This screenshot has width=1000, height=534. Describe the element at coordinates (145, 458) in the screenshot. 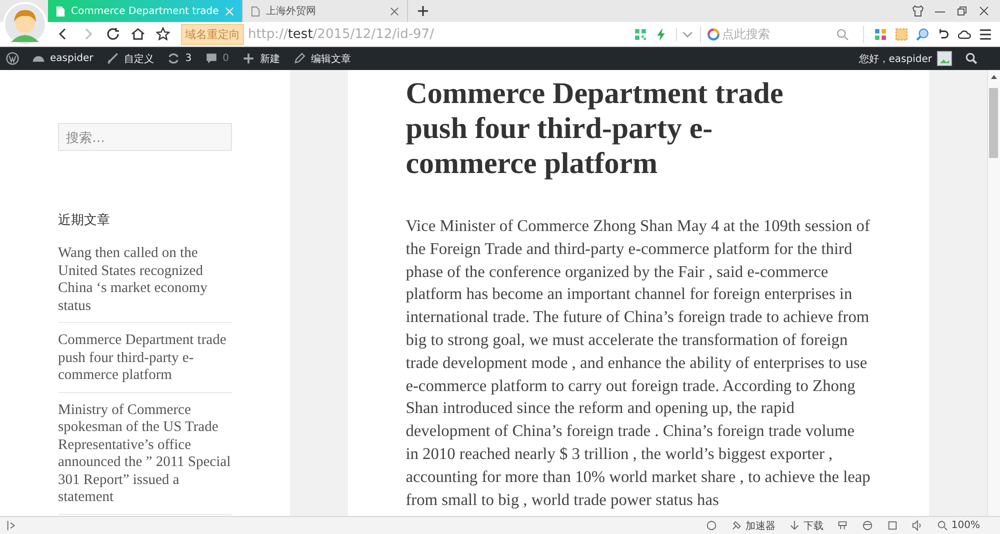

I see `recent-post-link: Ministry of Commerce spokesman of the US Trade Representative’s office announced the ” 2011 Special 301 Report” issued a statement` at that location.